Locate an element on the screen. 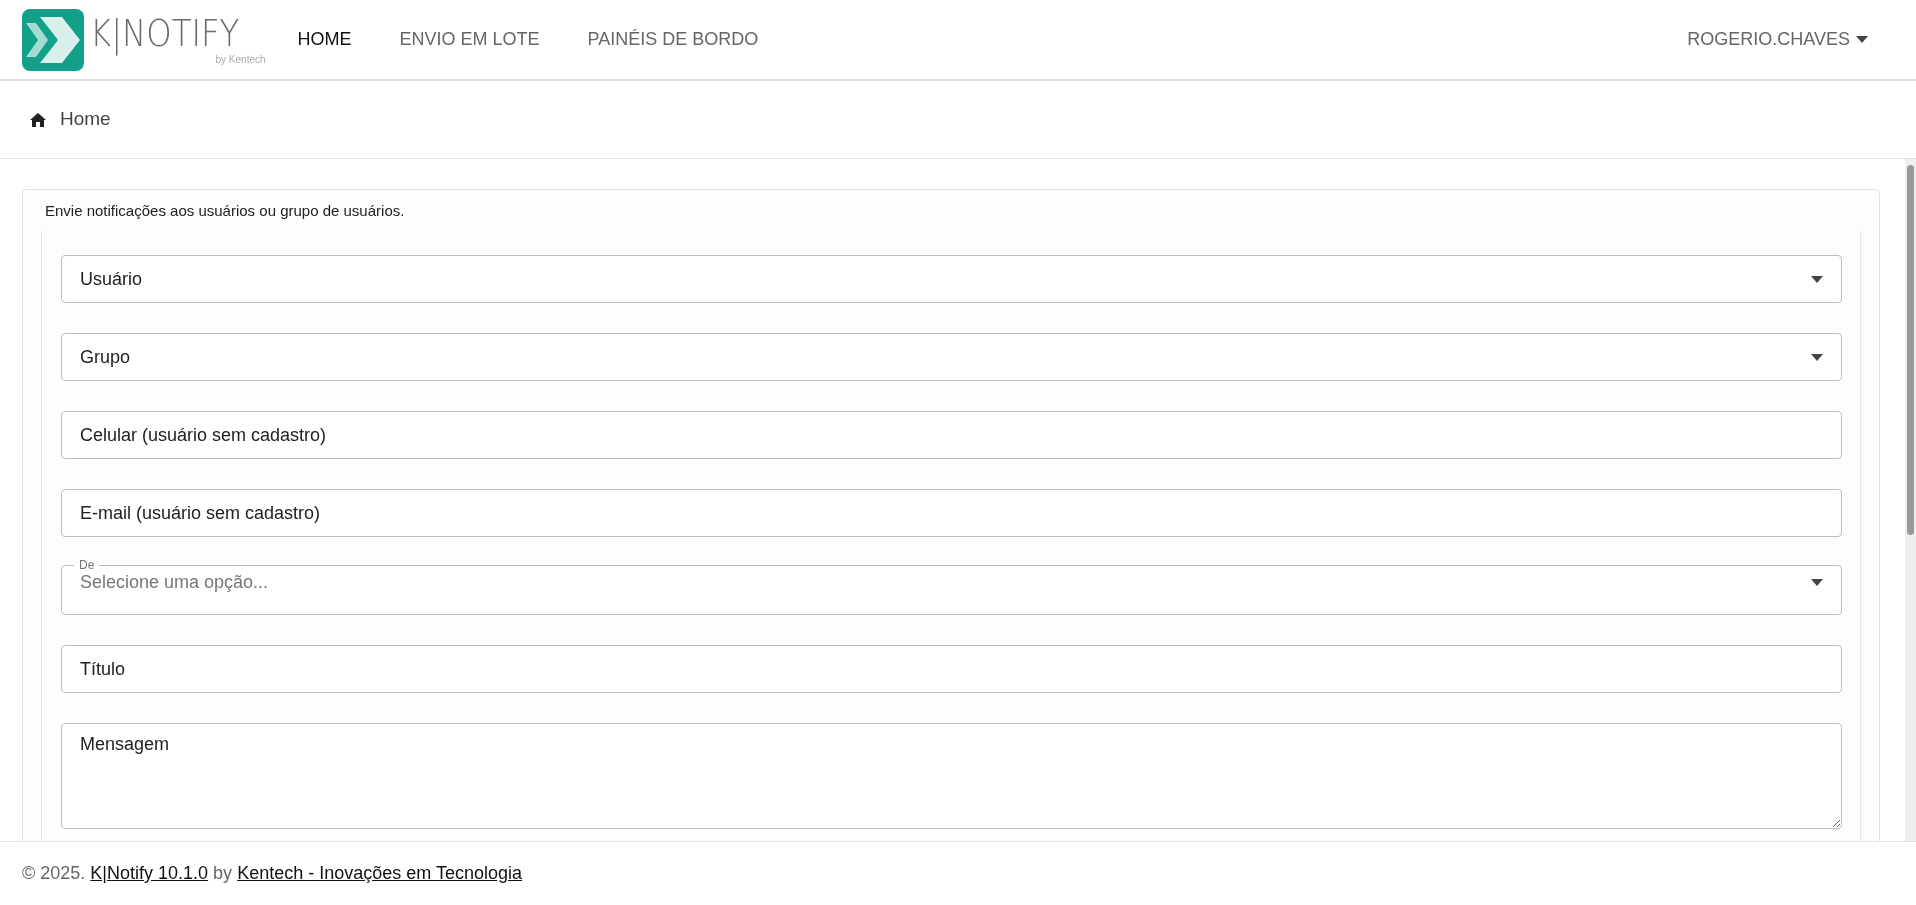  breadcrumb-link: Home is located at coordinates (85, 119).